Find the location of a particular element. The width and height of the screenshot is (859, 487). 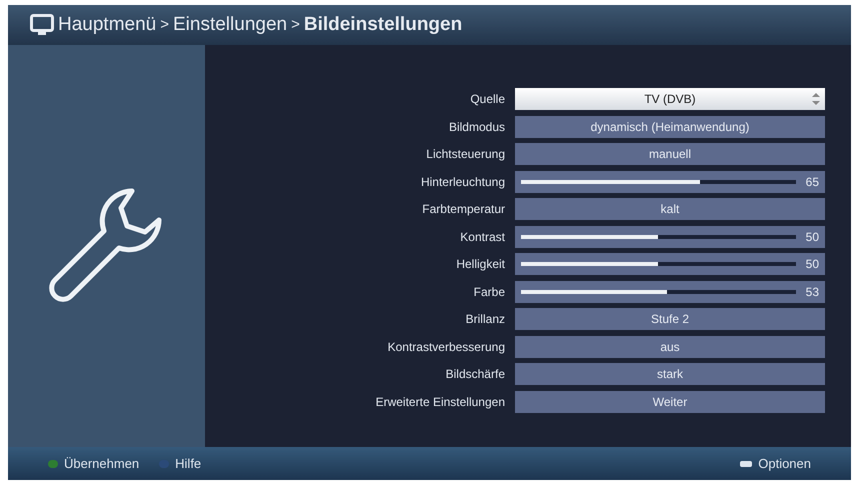

remote-key-icon is located at coordinates (746, 464).